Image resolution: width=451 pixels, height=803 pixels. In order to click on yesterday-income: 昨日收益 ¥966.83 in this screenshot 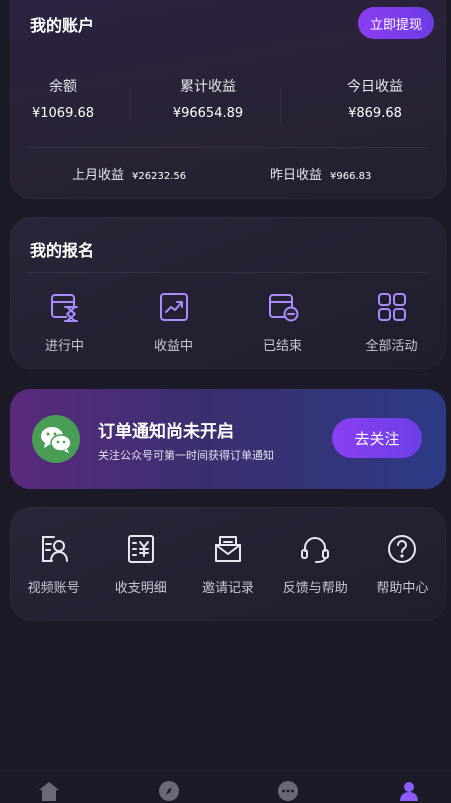, I will do `click(320, 173)`.